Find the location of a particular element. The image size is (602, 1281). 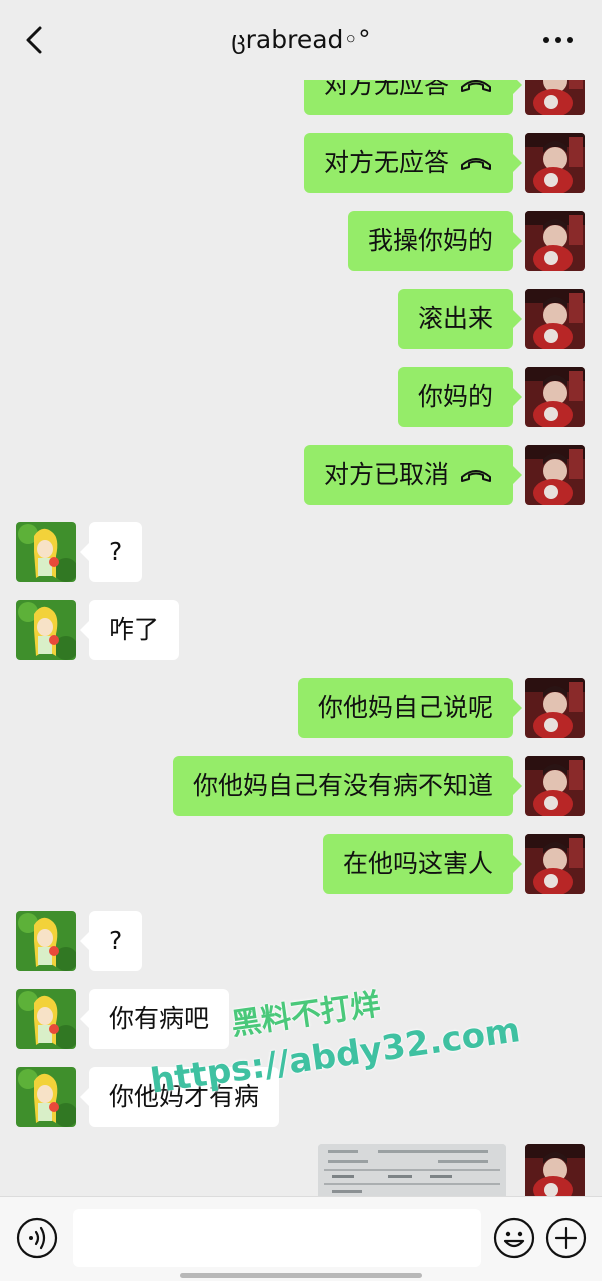

message-bubble: 你他妈自己说呢 is located at coordinates (410, 708).